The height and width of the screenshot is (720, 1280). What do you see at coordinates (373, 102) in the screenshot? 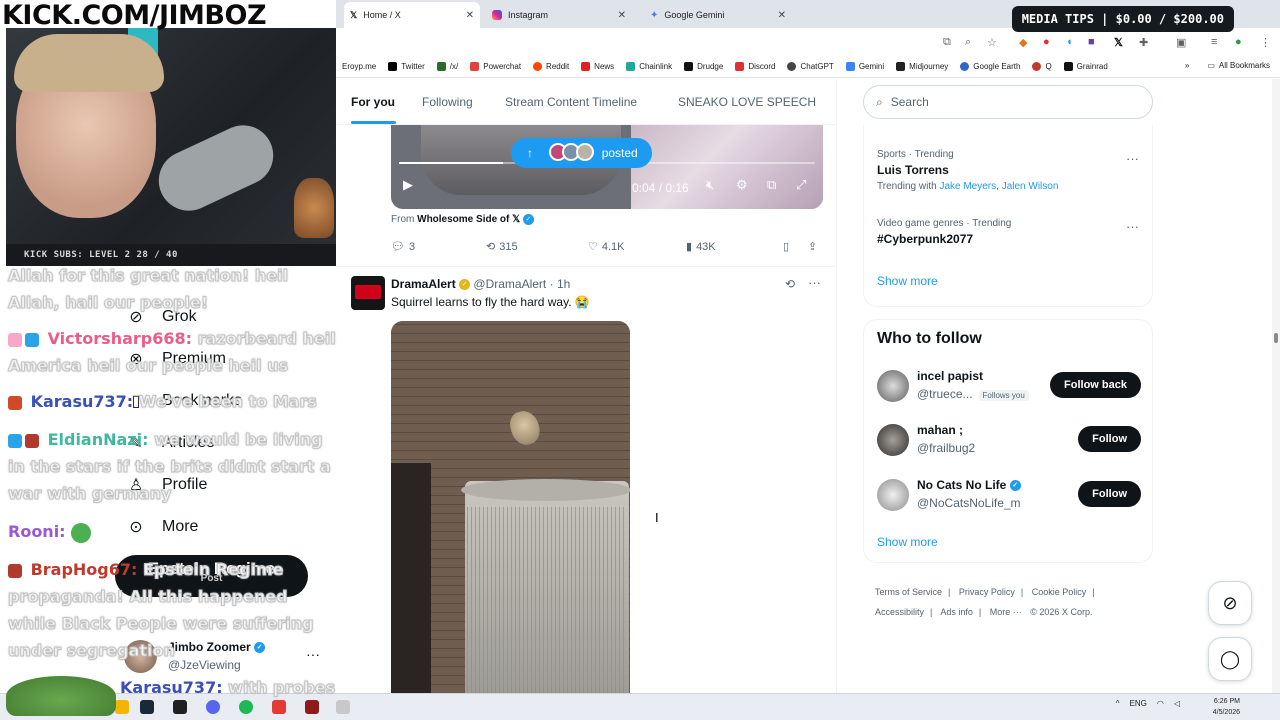
I see `tab-for-you: For you` at bounding box center [373, 102].